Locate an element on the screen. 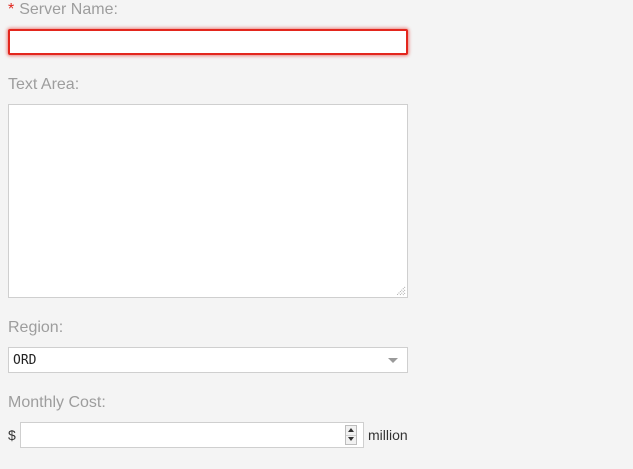 The width and height of the screenshot is (633, 469). server-name-input is located at coordinates (208, 42).